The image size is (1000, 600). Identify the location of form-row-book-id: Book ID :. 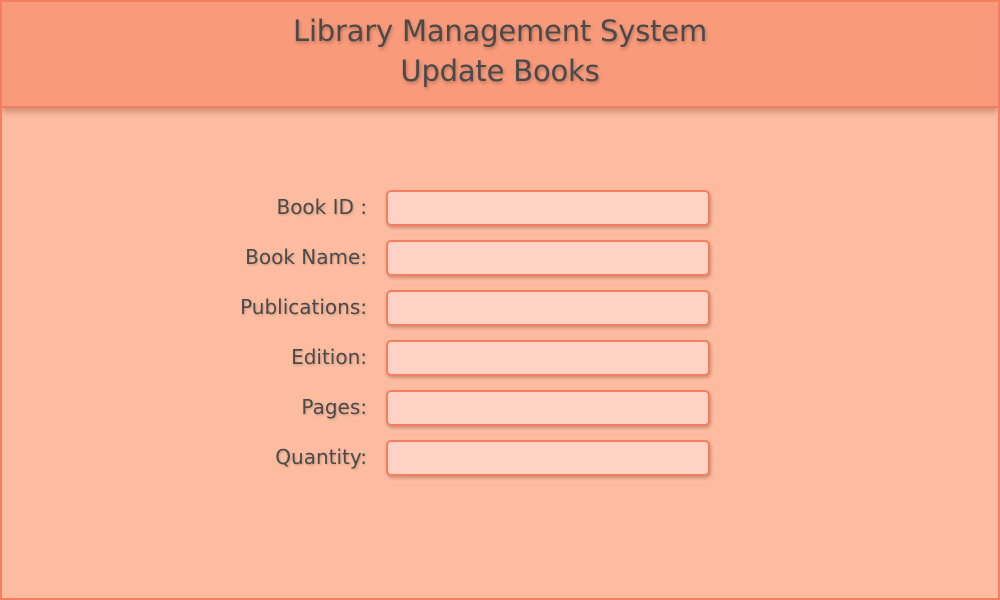
(500, 215).